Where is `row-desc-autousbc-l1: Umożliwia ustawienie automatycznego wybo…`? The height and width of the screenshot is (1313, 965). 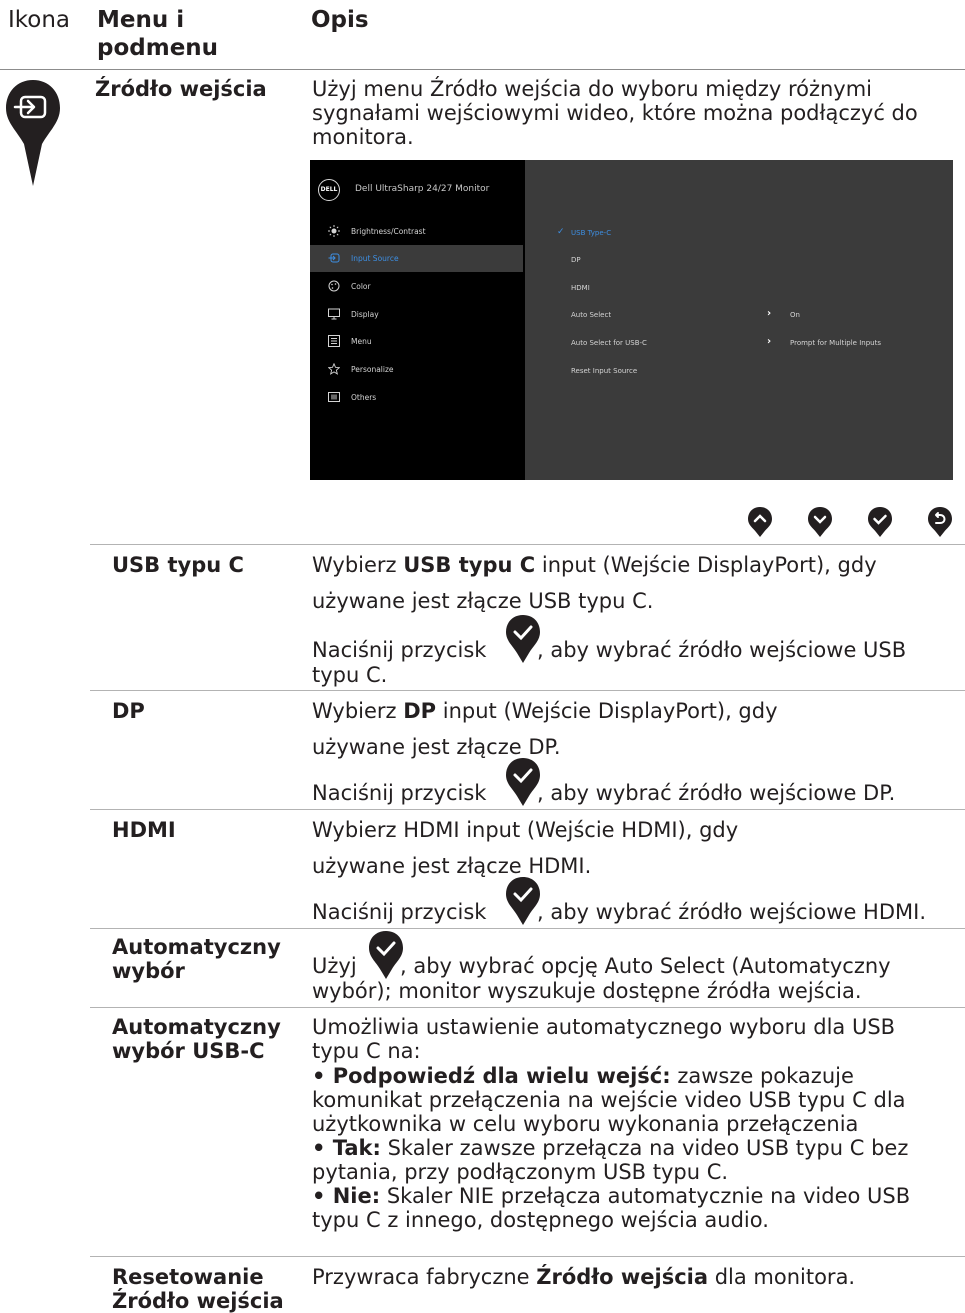
row-desc-autousbc-l1: Umożliwia ustawienie automatycznego wybo… is located at coordinates (604, 1027).